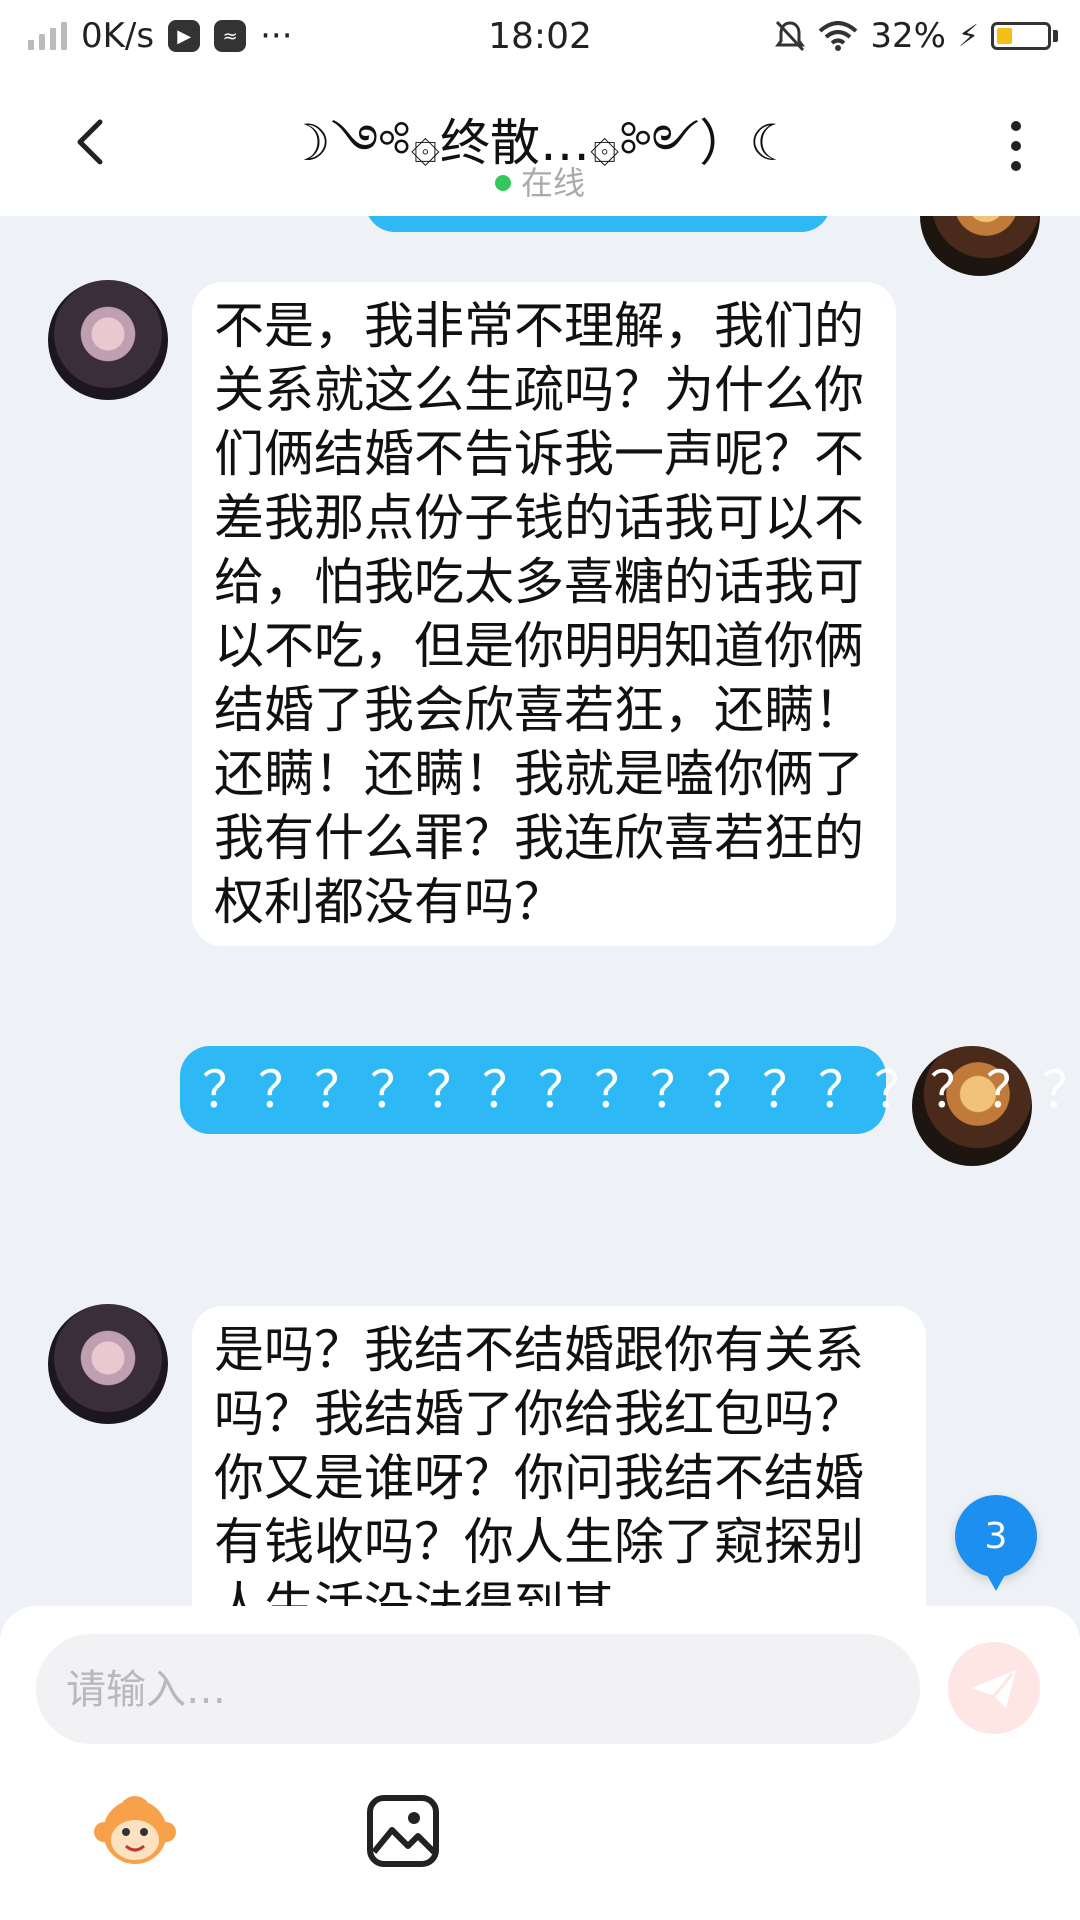  Describe the element at coordinates (790, 36) in the screenshot. I see `mute-bell-icon` at that location.